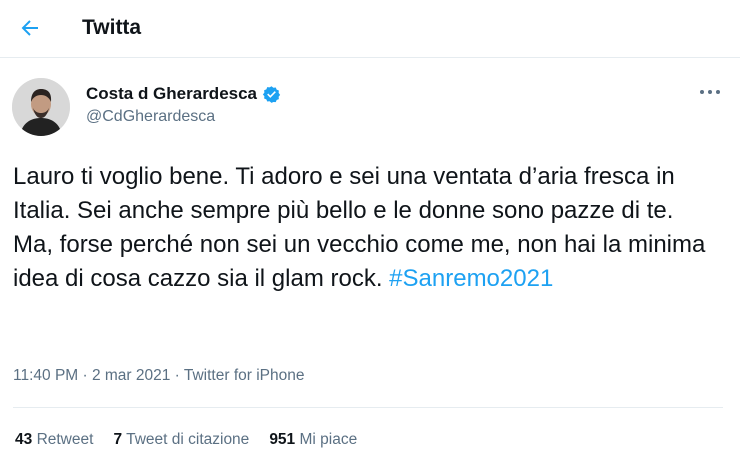 The width and height of the screenshot is (740, 468). I want to click on author-name-row: Costa d Gherardesca, so click(183, 94).